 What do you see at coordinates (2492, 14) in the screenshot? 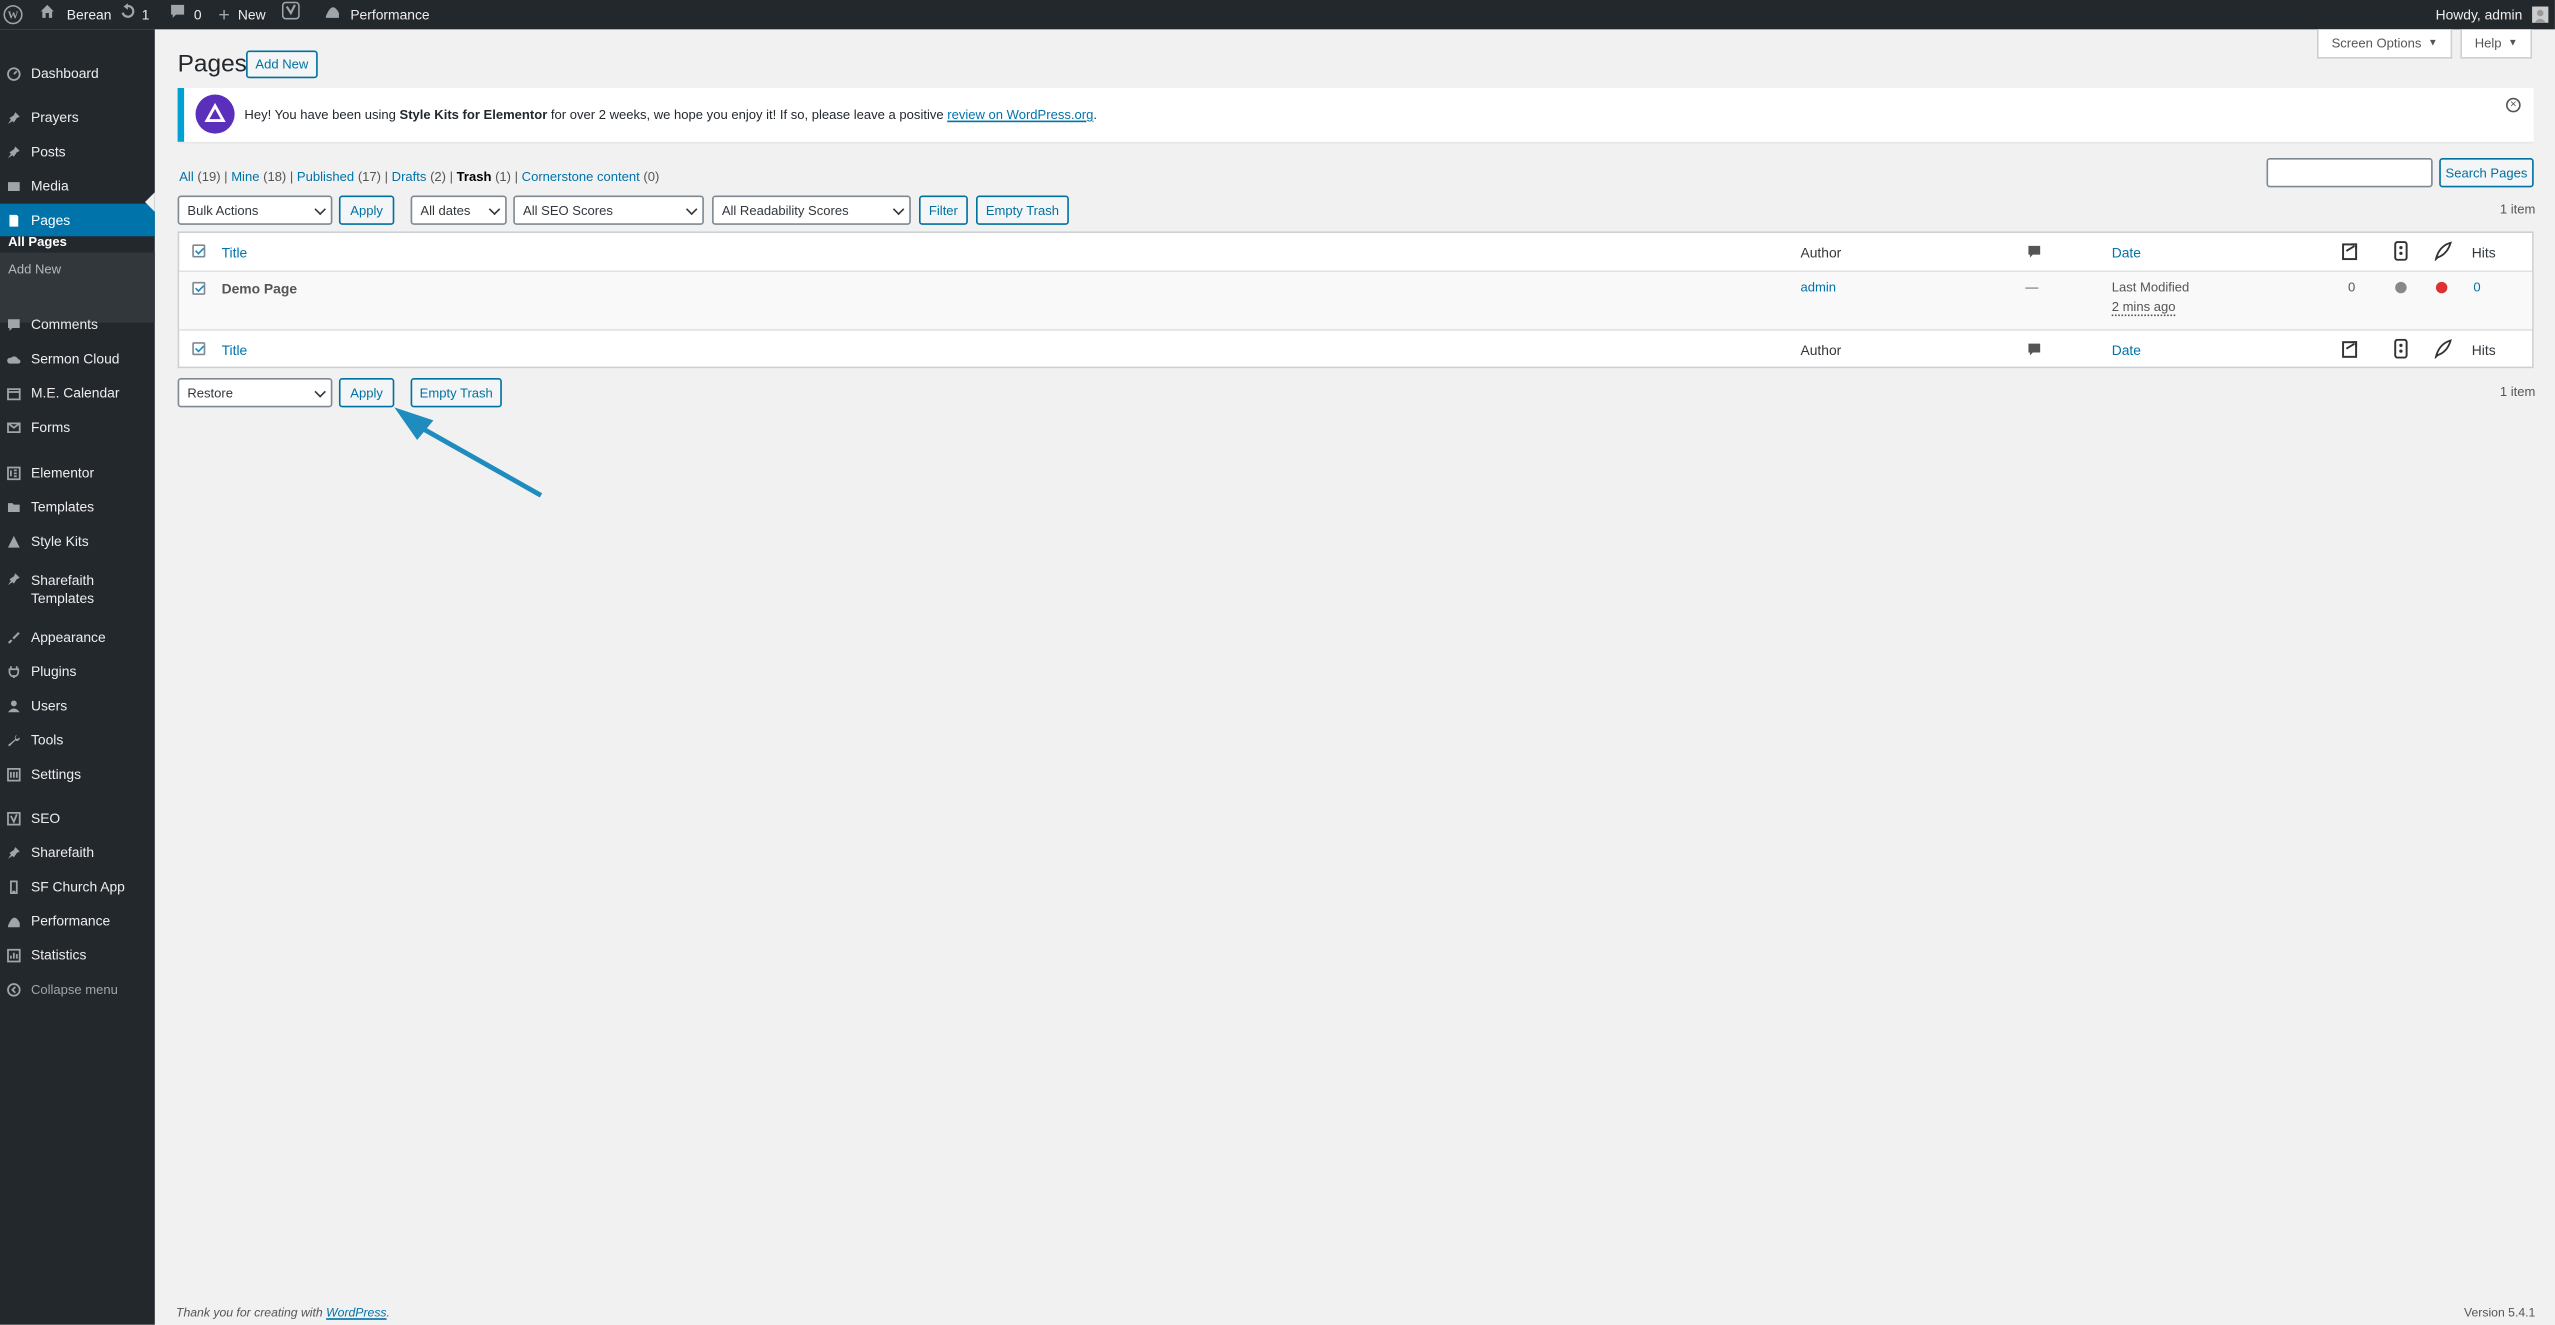
I see `my-account-link: Howdy, admin` at bounding box center [2492, 14].